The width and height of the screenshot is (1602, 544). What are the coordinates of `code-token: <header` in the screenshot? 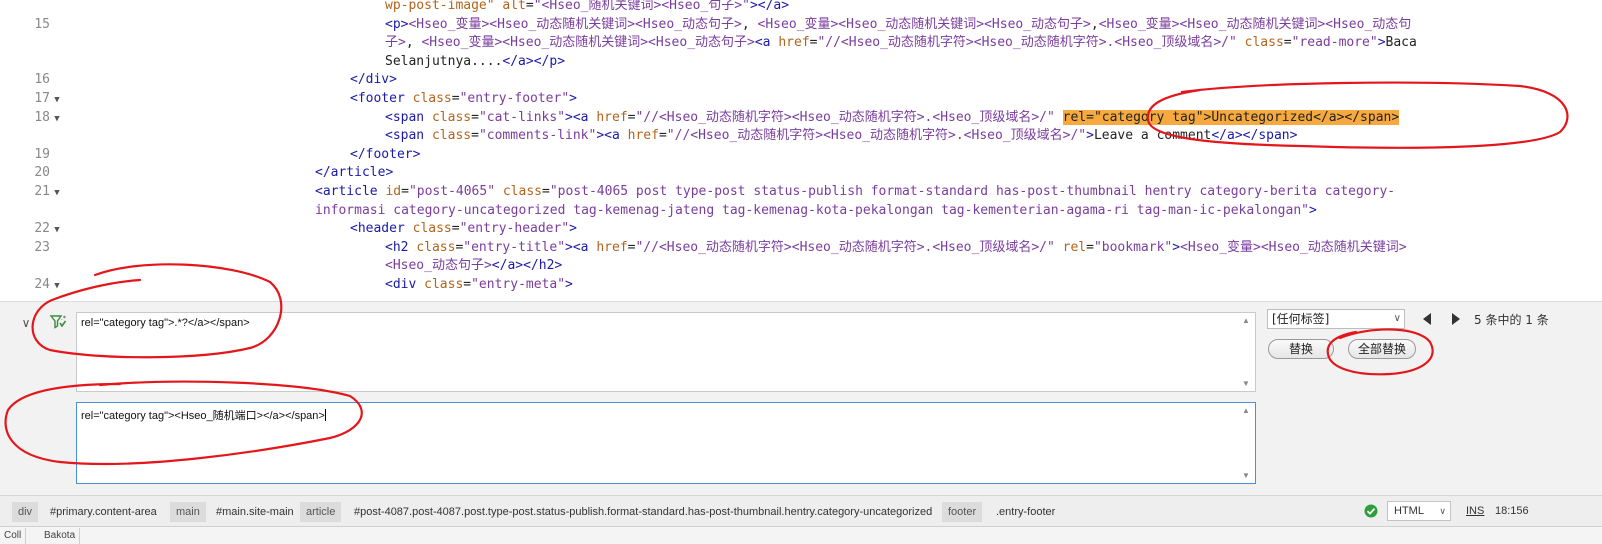 It's located at (381, 229).